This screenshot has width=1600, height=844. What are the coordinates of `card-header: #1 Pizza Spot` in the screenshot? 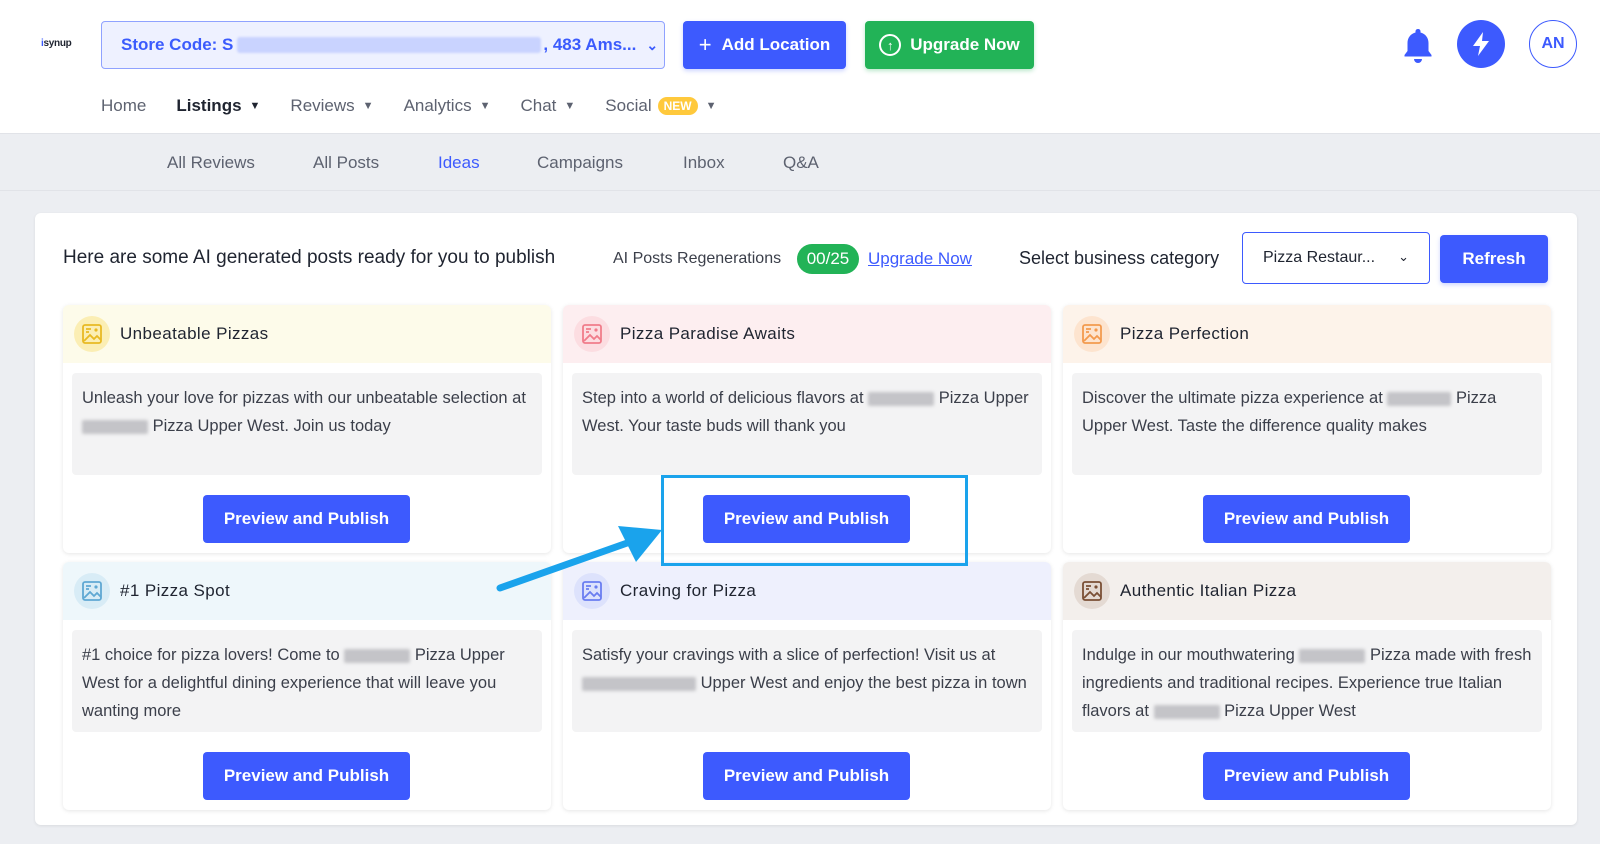 It's located at (307, 591).